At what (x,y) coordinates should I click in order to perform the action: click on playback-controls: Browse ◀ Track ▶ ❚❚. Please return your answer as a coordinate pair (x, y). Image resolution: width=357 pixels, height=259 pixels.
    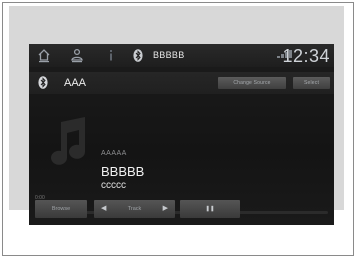
    Looking at the image, I should click on (181, 210).